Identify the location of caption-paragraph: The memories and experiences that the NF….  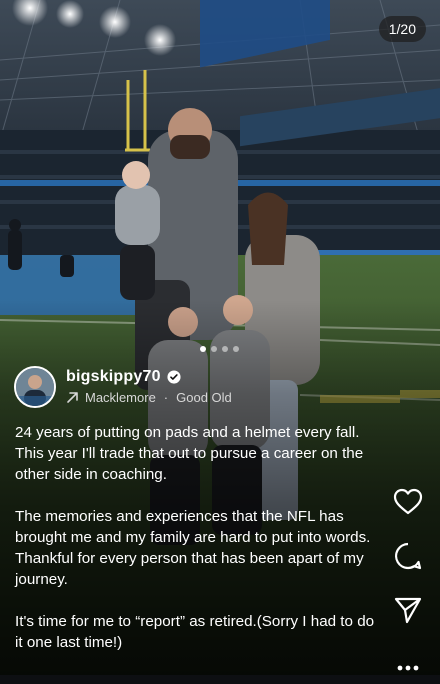
(193, 548).